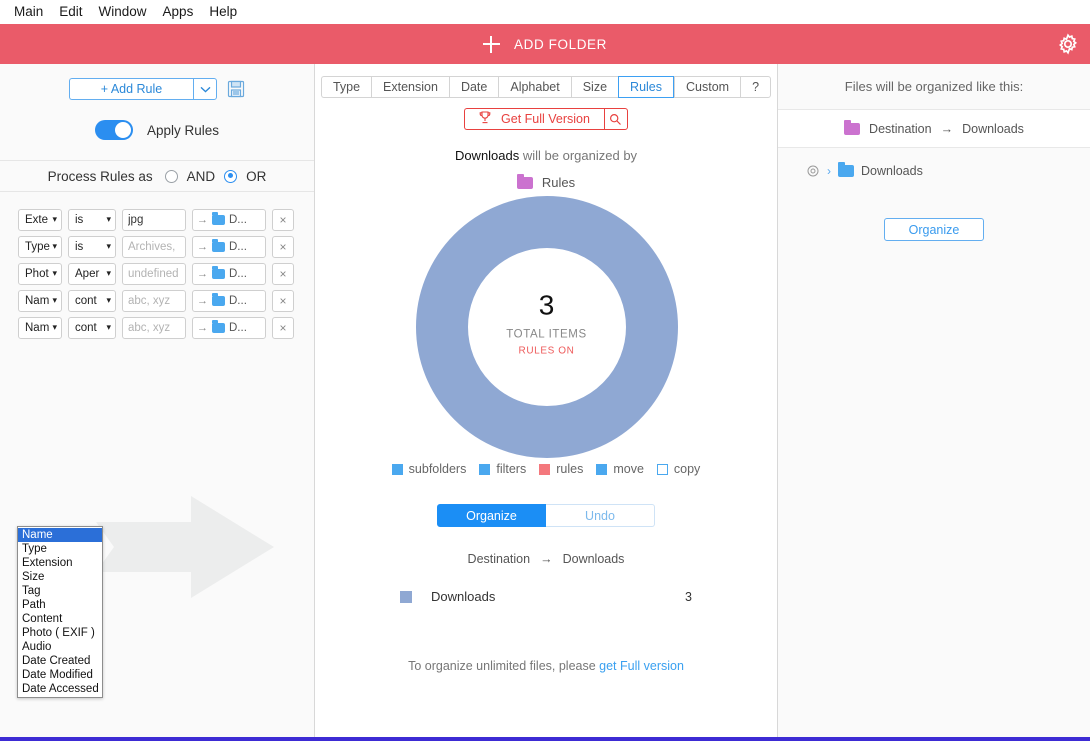 Image resolution: width=1090 pixels, height=741 pixels. I want to click on preview-tree-row: › Downloads, so click(934, 163).